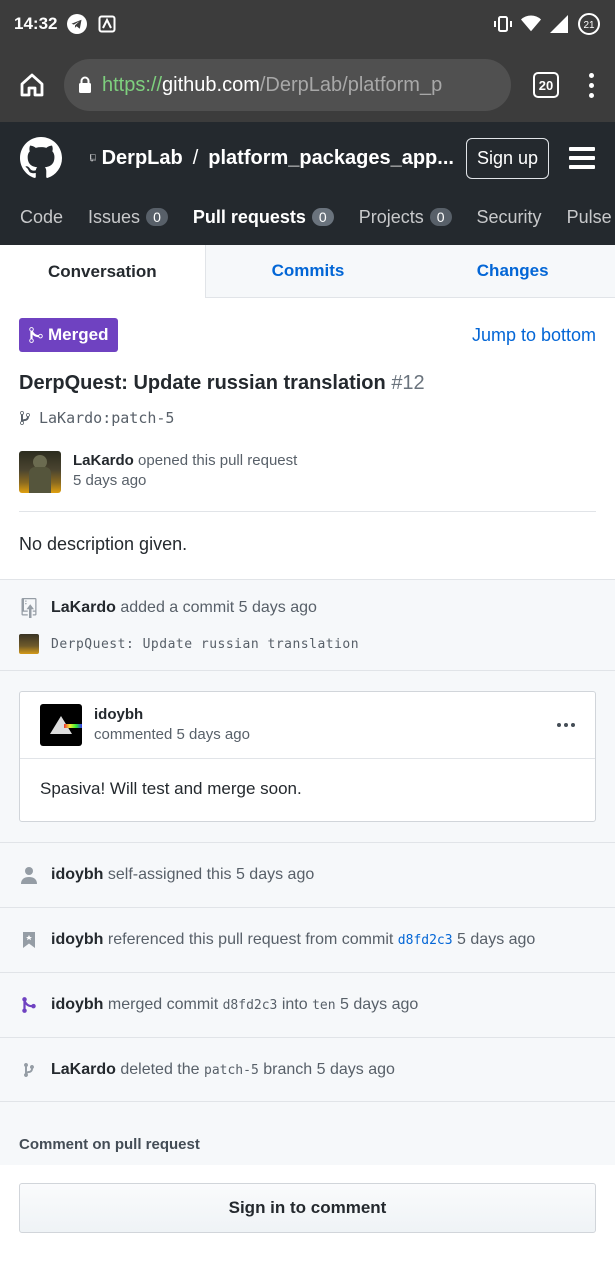 The width and height of the screenshot is (615, 1280). What do you see at coordinates (231, 1070) in the screenshot?
I see `deleted-branch-name: patch-5` at bounding box center [231, 1070].